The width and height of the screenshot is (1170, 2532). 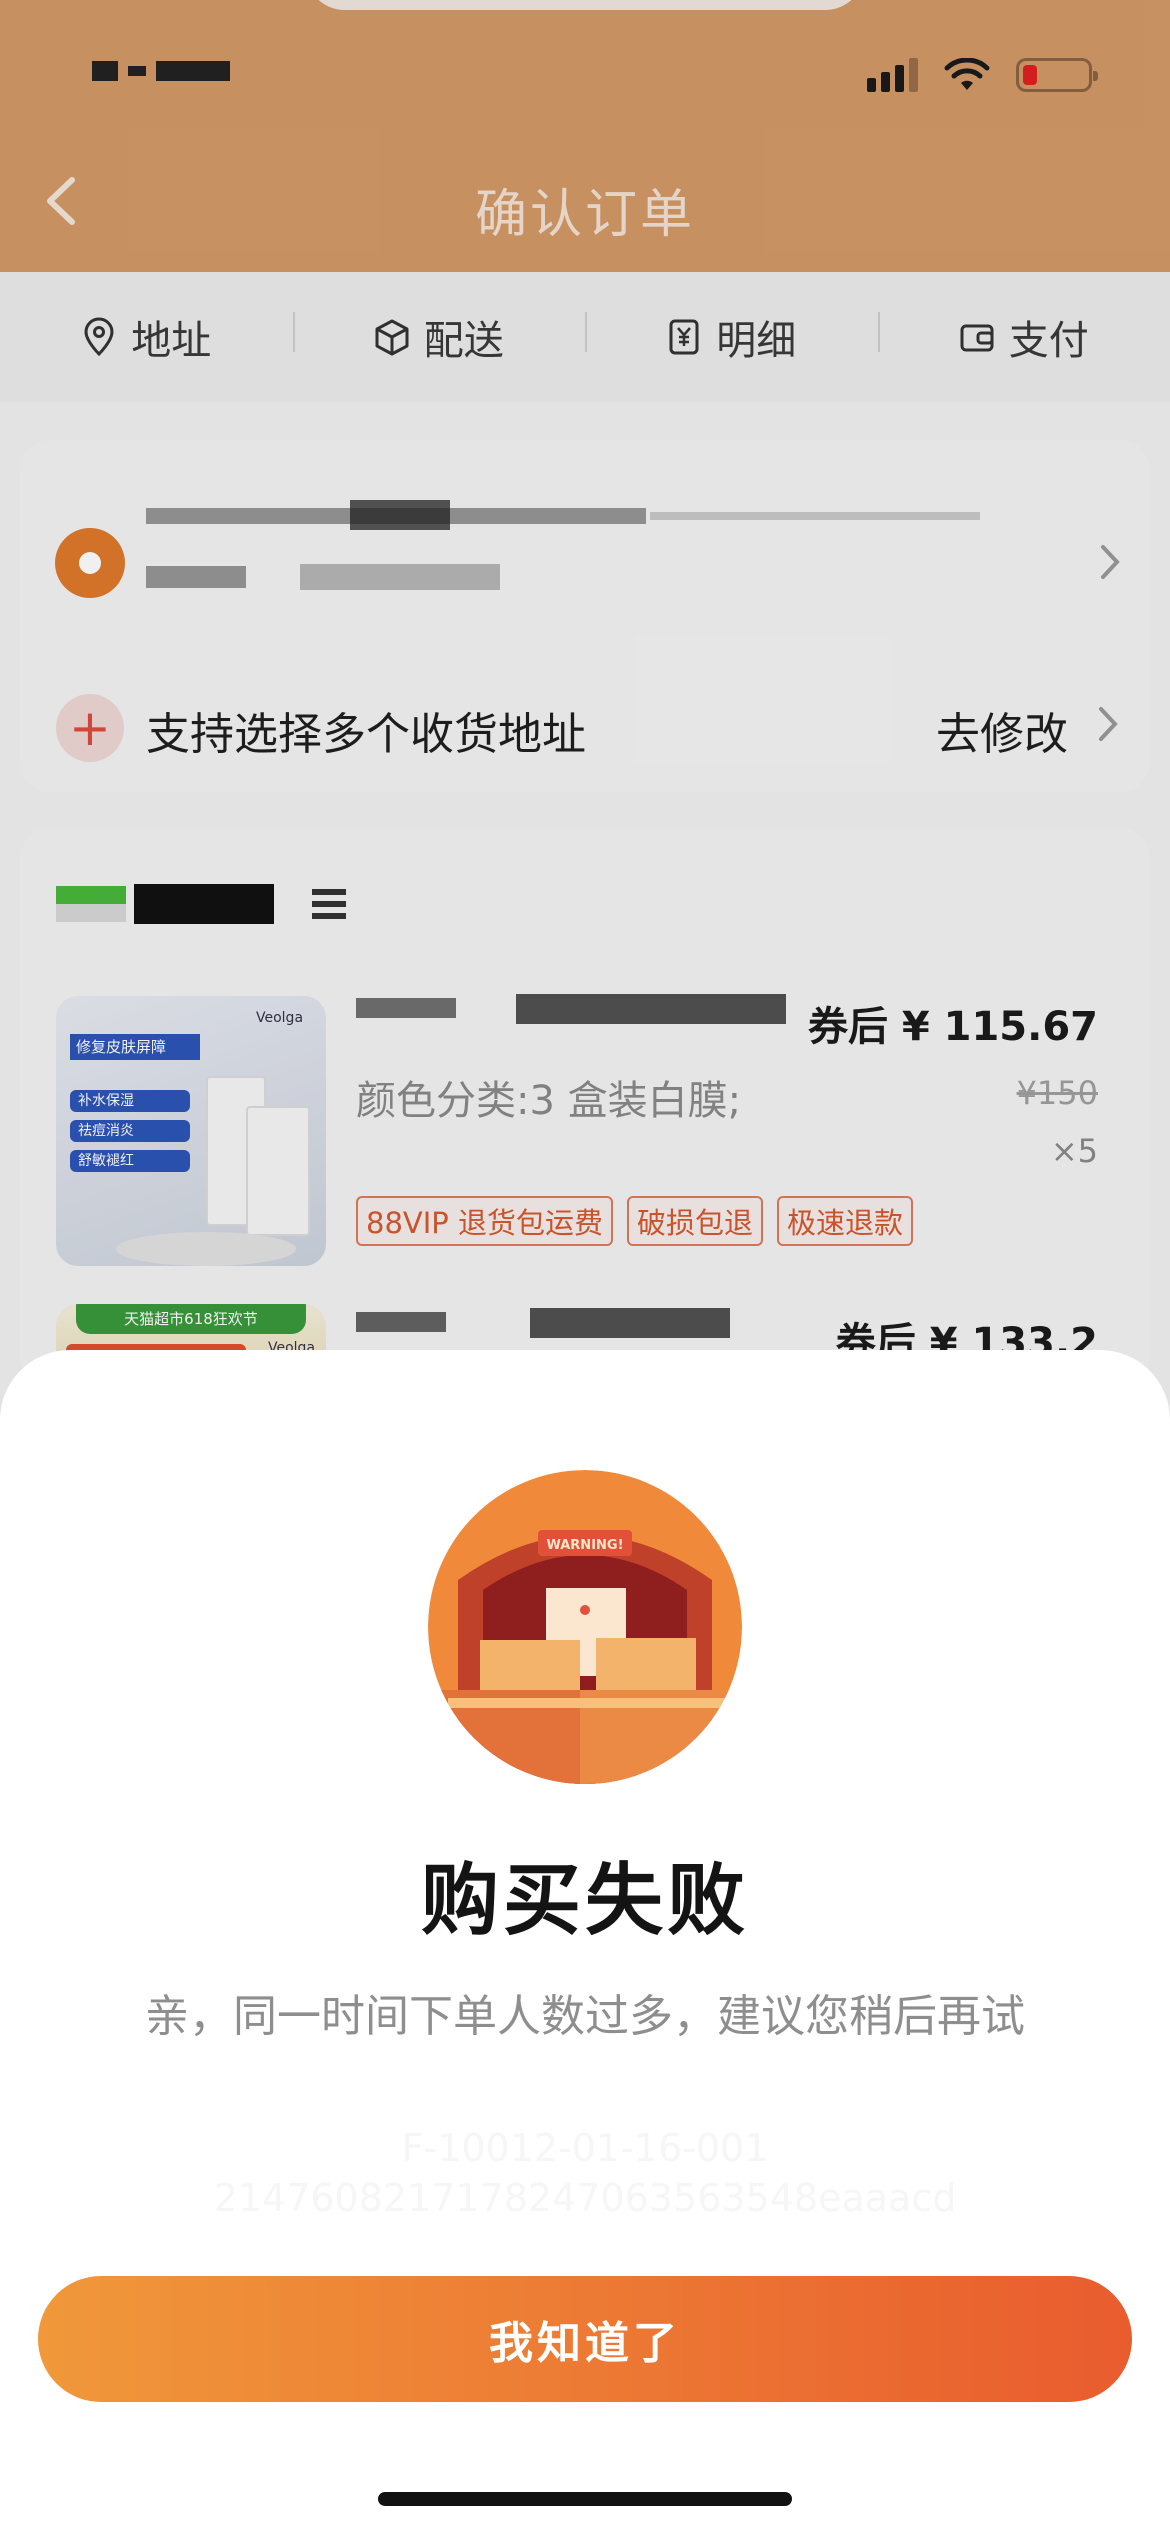 What do you see at coordinates (584, 1901) in the screenshot?
I see `dialog-title: 购买失败` at bounding box center [584, 1901].